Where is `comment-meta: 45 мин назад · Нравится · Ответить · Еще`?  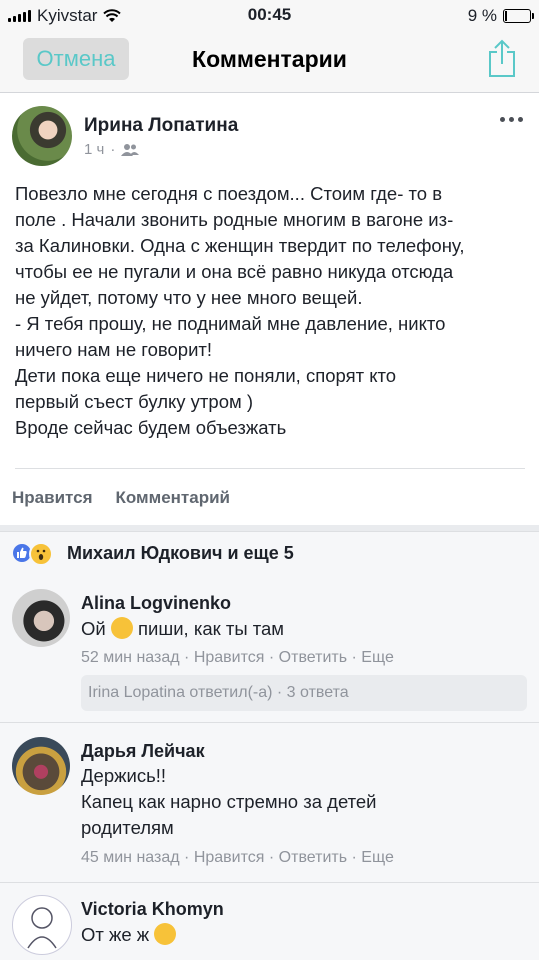 comment-meta: 45 мин назад · Нравится · Ответить · Еще is located at coordinates (237, 857).